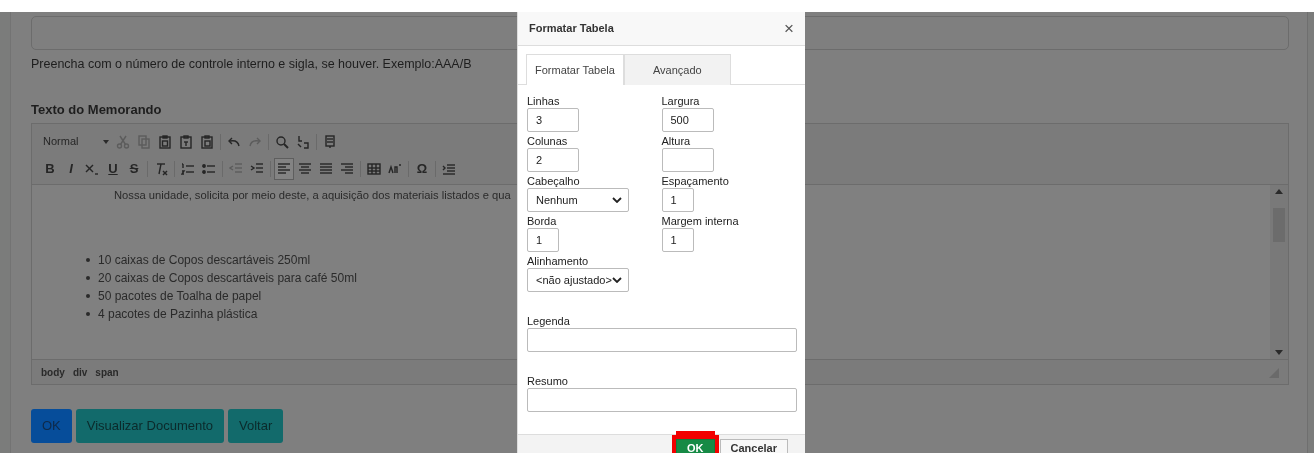 Image resolution: width=1314 pixels, height=453 pixels. What do you see at coordinates (753, 445) in the screenshot?
I see `dialog-button: Cancelar` at bounding box center [753, 445].